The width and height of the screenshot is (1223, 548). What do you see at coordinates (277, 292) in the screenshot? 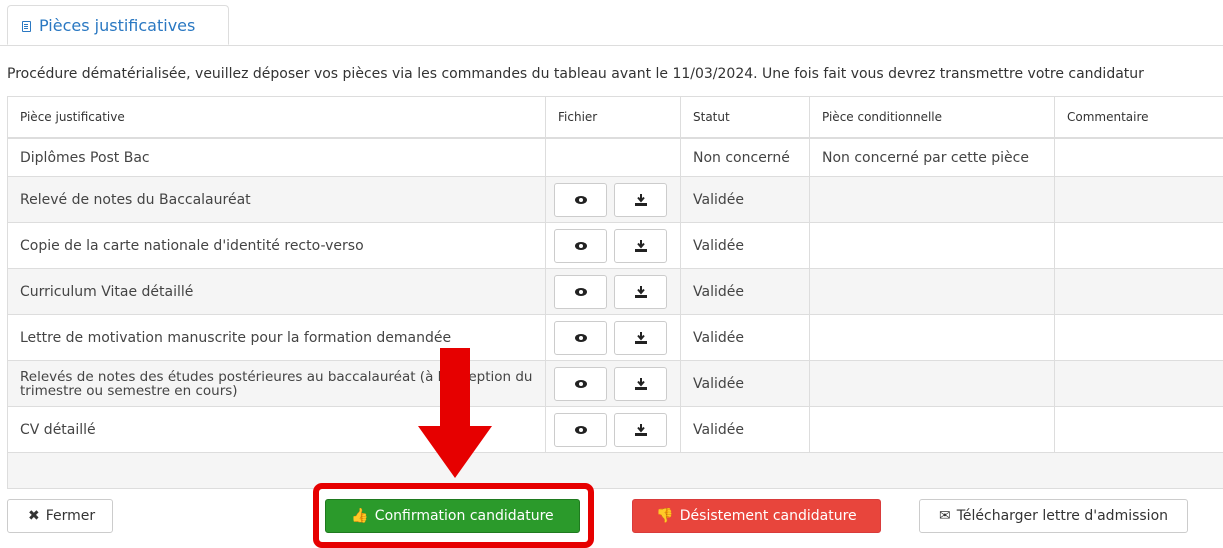
I see `piece-name: Curriculum Vitae détaillé` at bounding box center [277, 292].